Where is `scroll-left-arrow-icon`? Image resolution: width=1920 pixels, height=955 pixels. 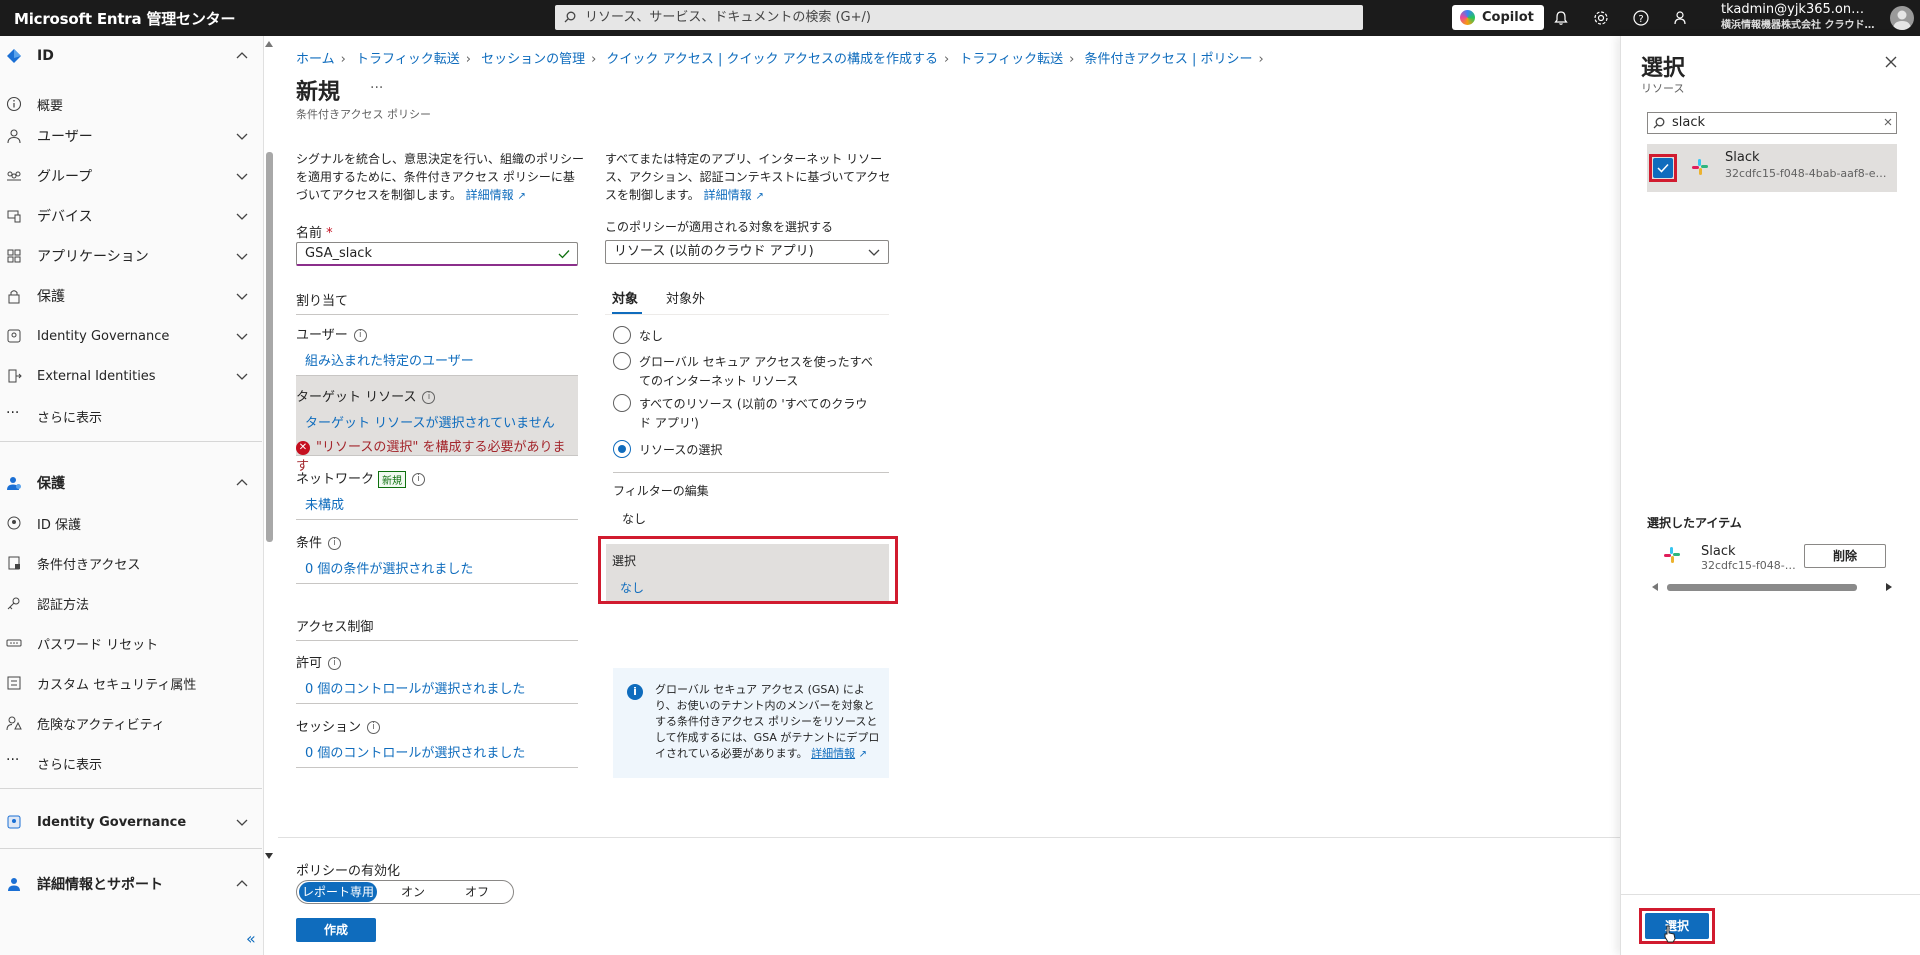 scroll-left-arrow-icon is located at coordinates (1655, 587).